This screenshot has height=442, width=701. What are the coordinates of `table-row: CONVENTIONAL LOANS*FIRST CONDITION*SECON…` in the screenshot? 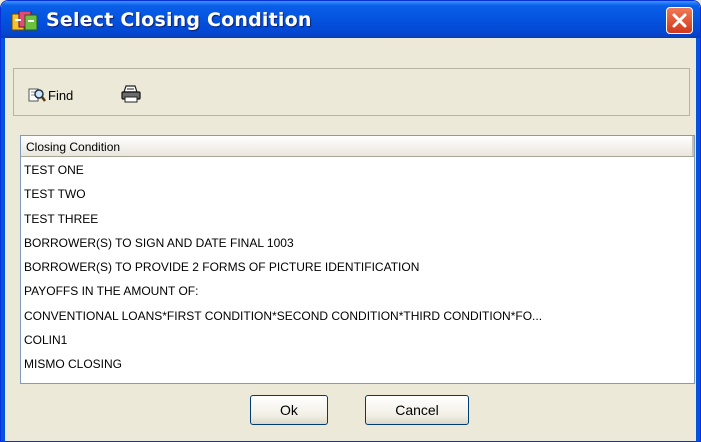 It's located at (357, 316).